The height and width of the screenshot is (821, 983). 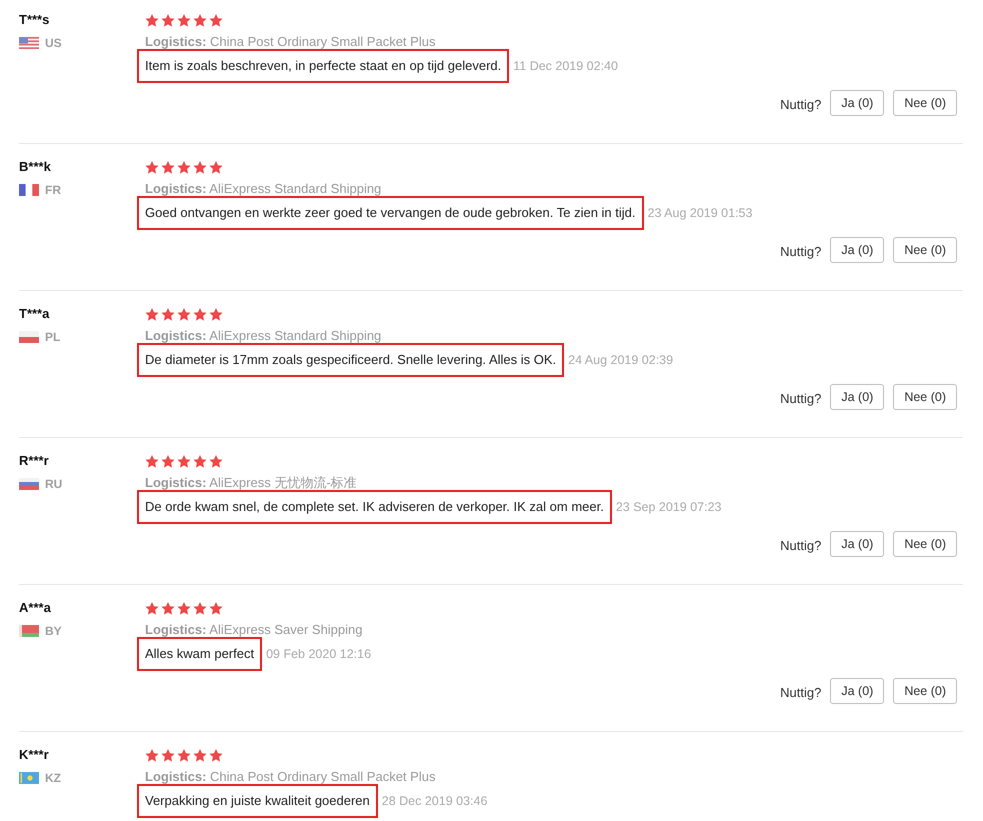 I want to click on country-code: US, so click(x=53, y=43).